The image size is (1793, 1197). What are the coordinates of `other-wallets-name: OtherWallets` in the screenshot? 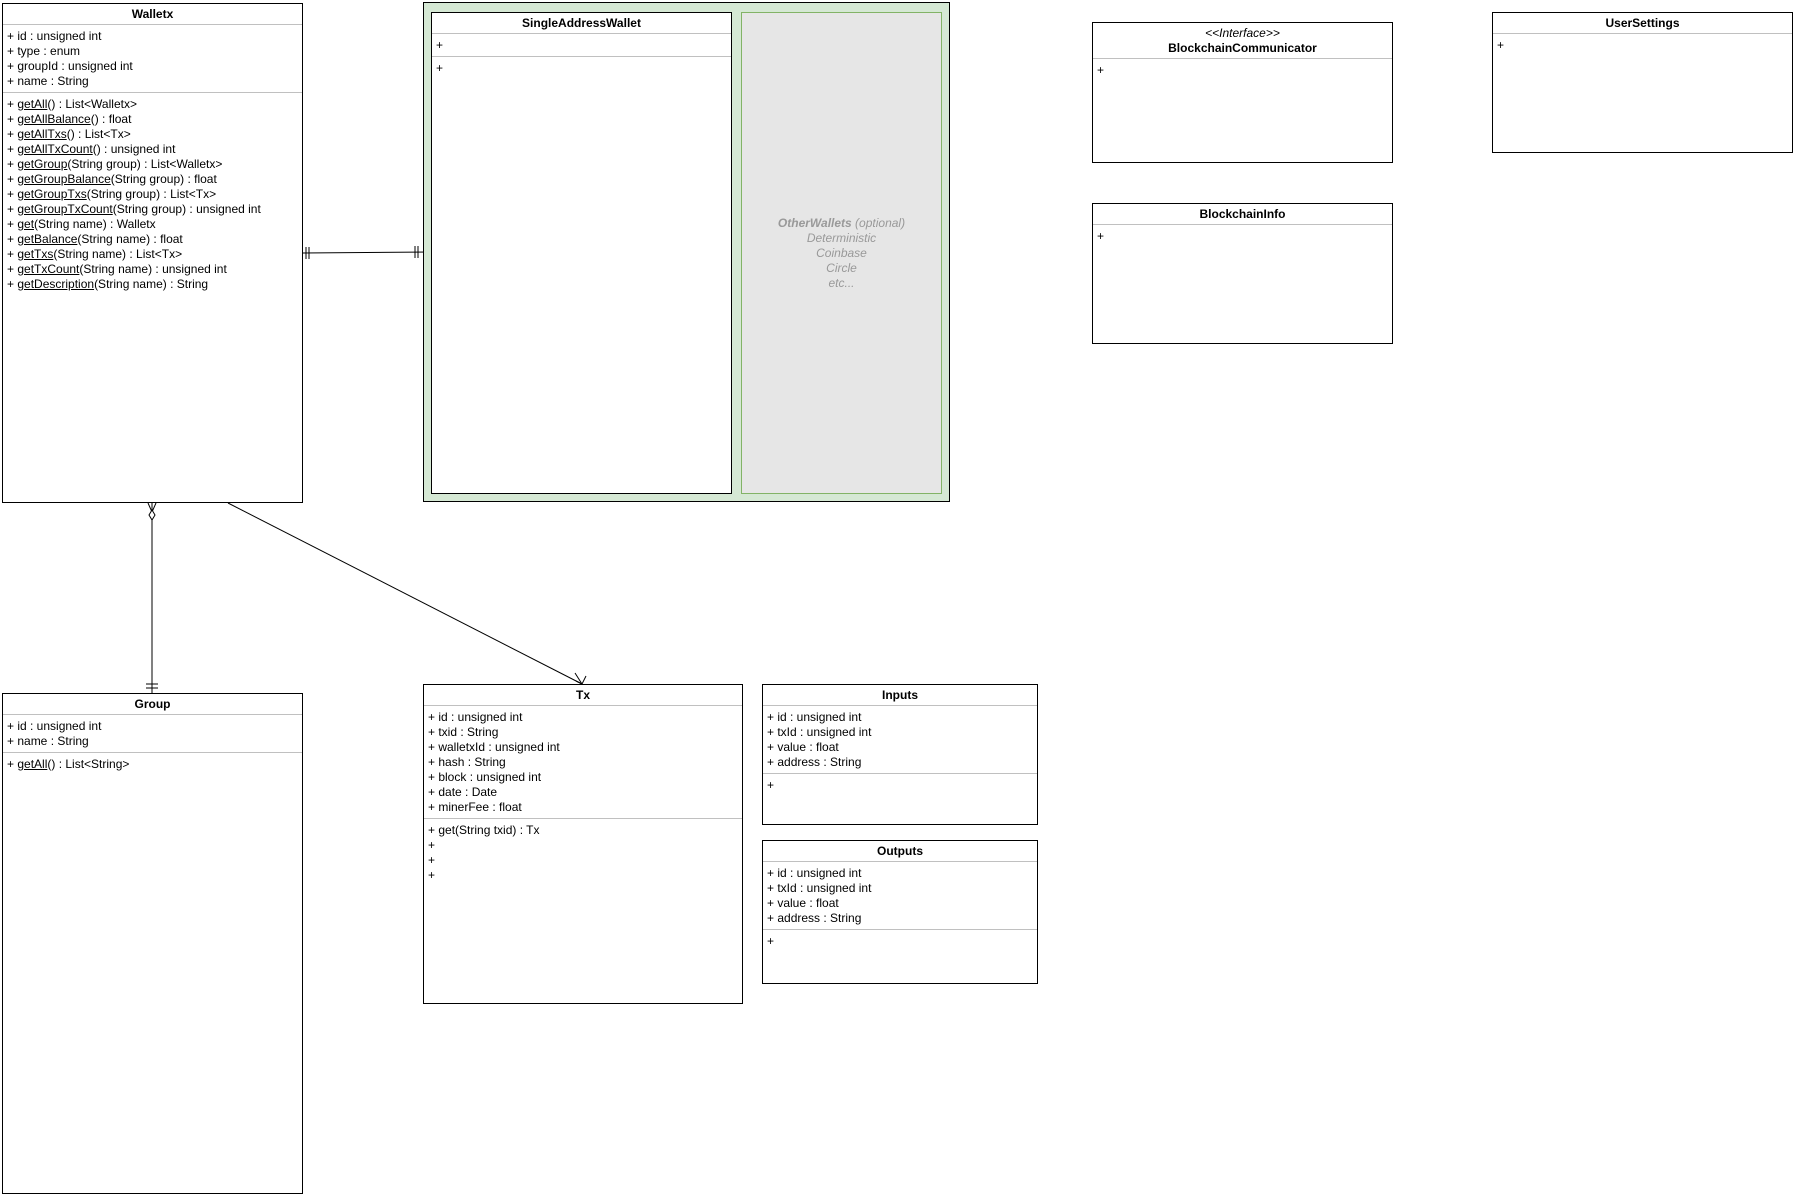 It's located at (814, 222).